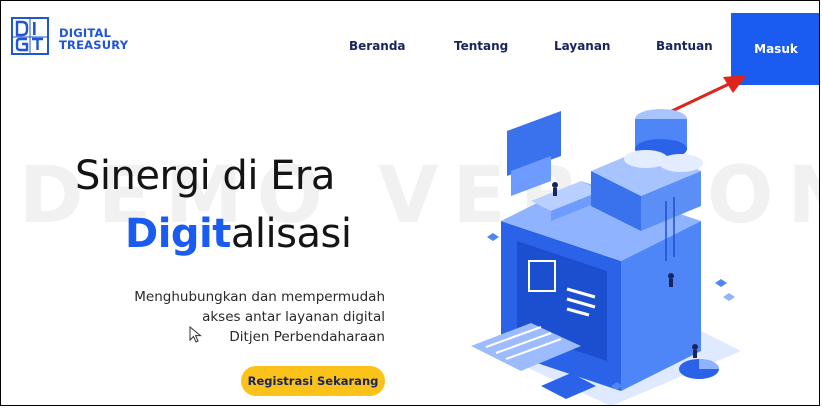 The height and width of the screenshot is (408, 822). What do you see at coordinates (377, 46) in the screenshot?
I see `nav-beranda: Beranda` at bounding box center [377, 46].